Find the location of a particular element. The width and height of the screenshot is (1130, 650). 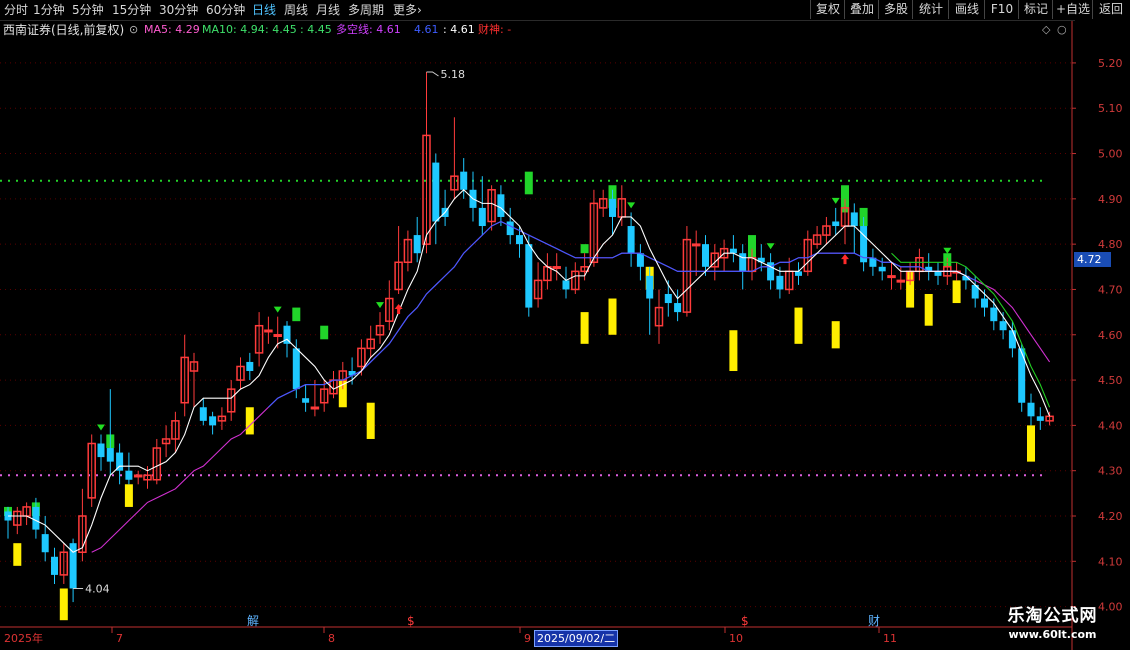

price-label: 4.10 is located at coordinates (1110, 561).